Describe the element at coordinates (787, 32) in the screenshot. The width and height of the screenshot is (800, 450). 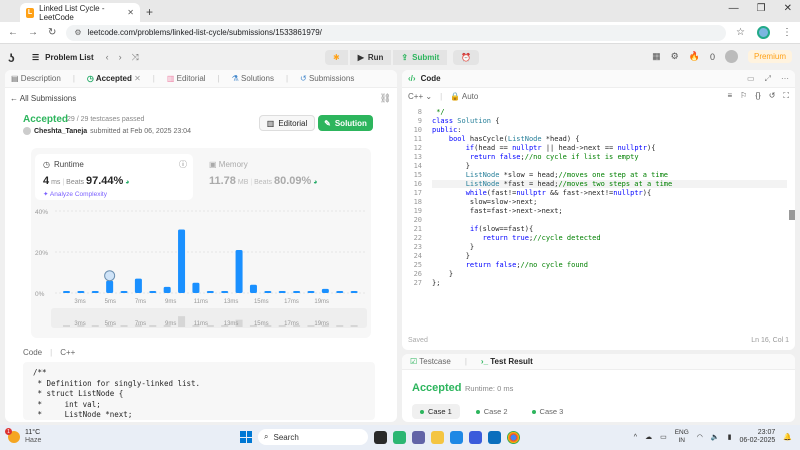
I see `menu-dots-icon: ⋮` at that location.